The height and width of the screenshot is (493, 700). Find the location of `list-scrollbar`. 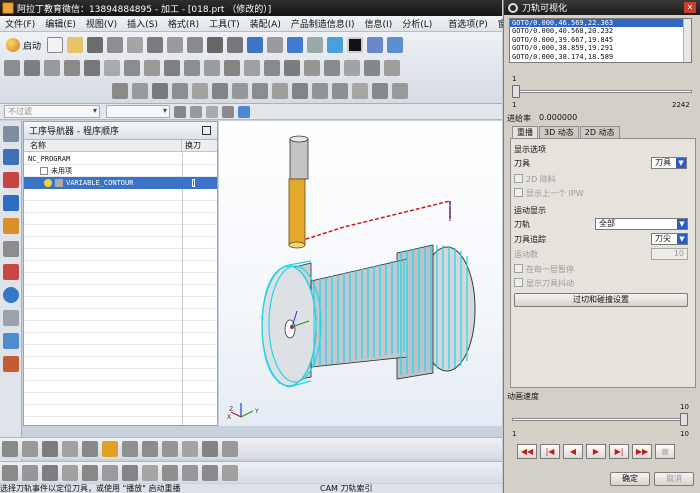

list-scrollbar is located at coordinates (687, 40).